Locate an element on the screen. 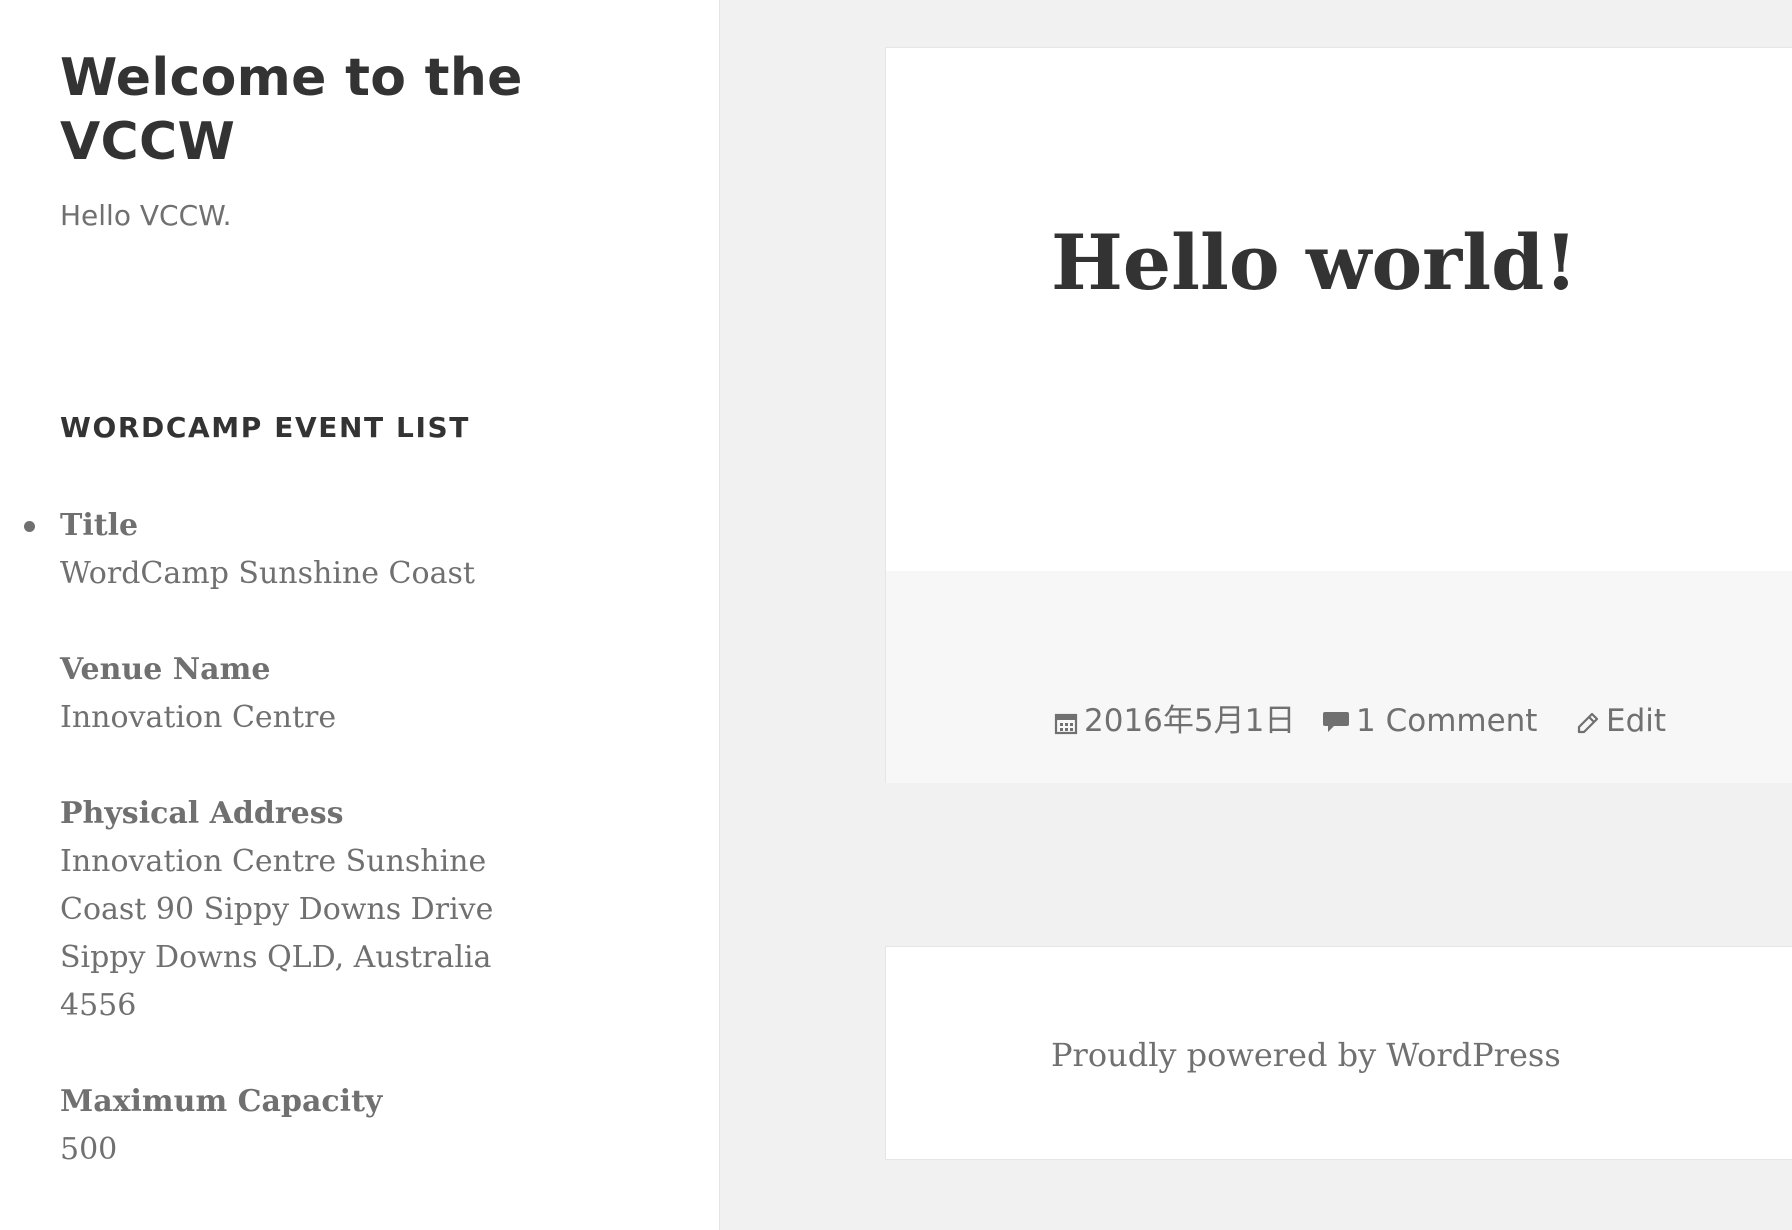 This screenshot has width=1792, height=1230. event-title-field: Title WordCamp Sunshine Coast is located at coordinates (290, 550).